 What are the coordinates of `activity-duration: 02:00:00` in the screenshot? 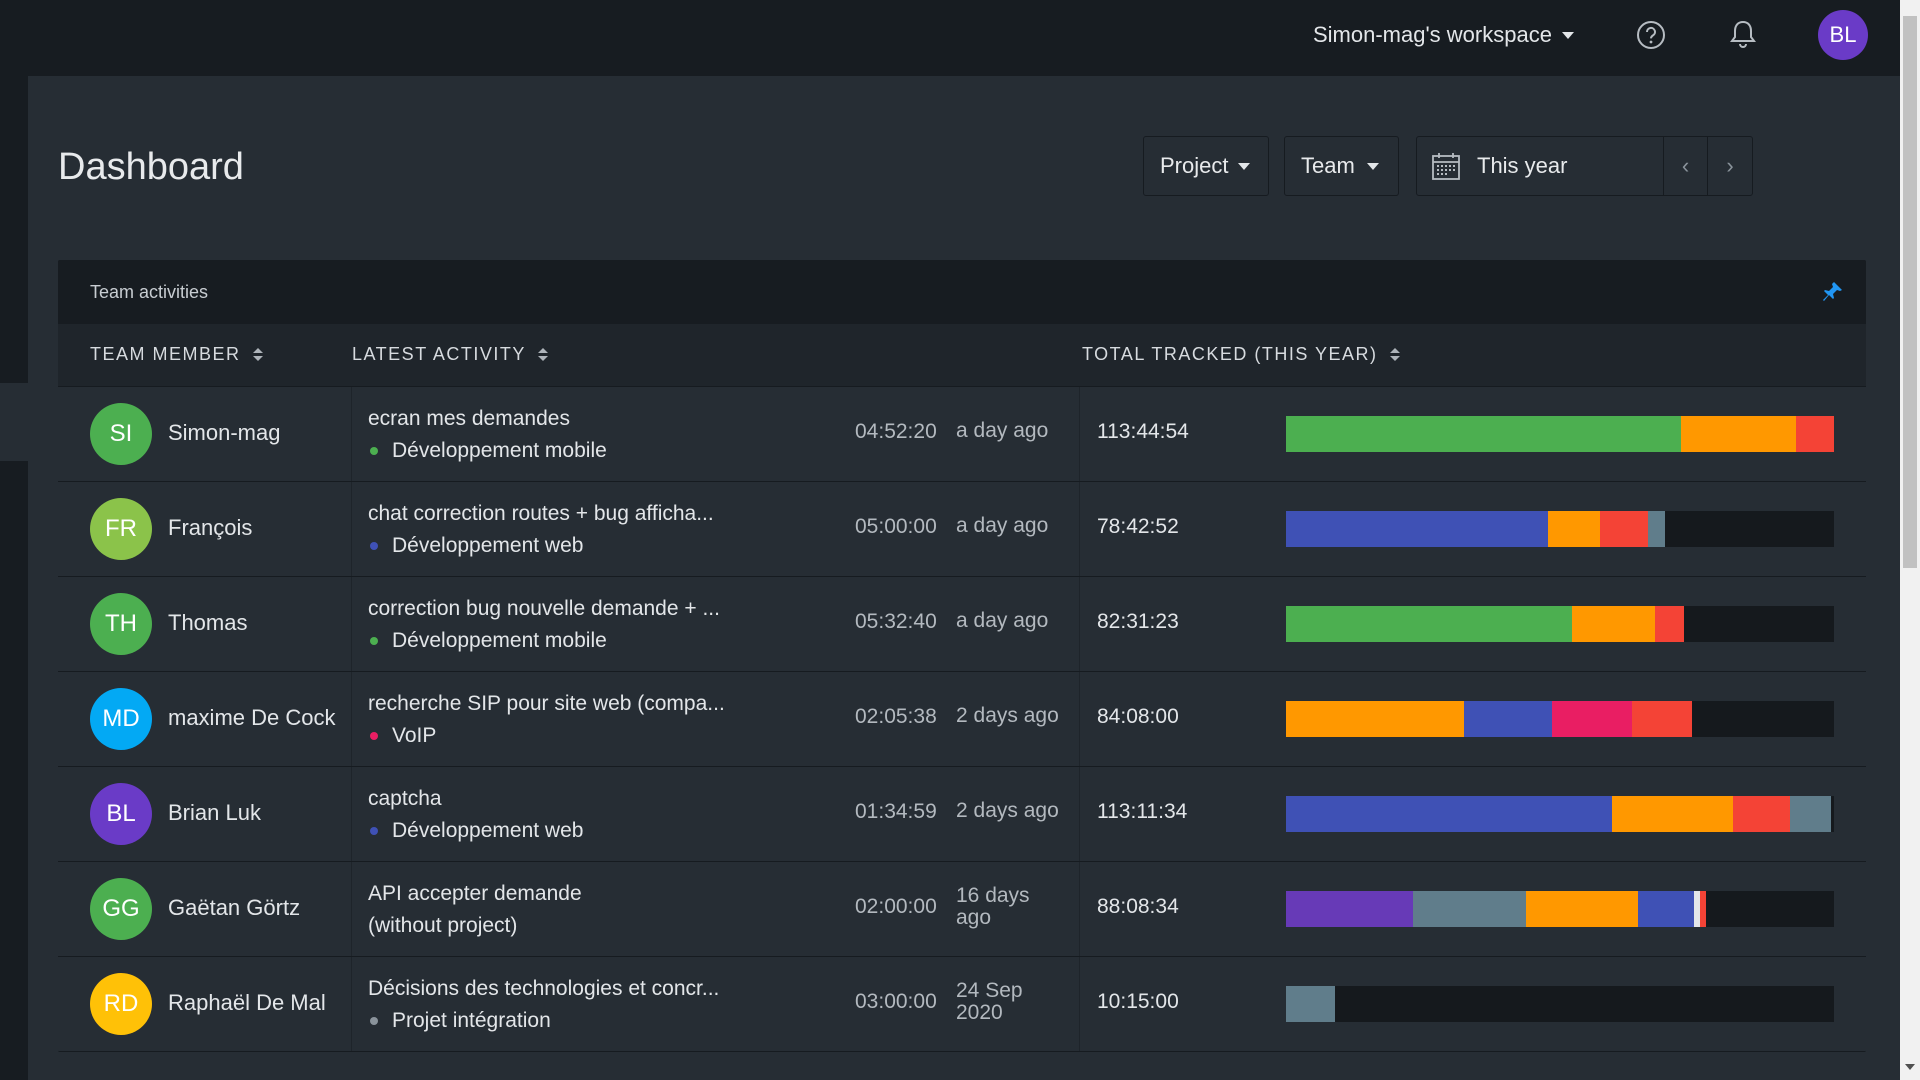 It's located at (896, 906).